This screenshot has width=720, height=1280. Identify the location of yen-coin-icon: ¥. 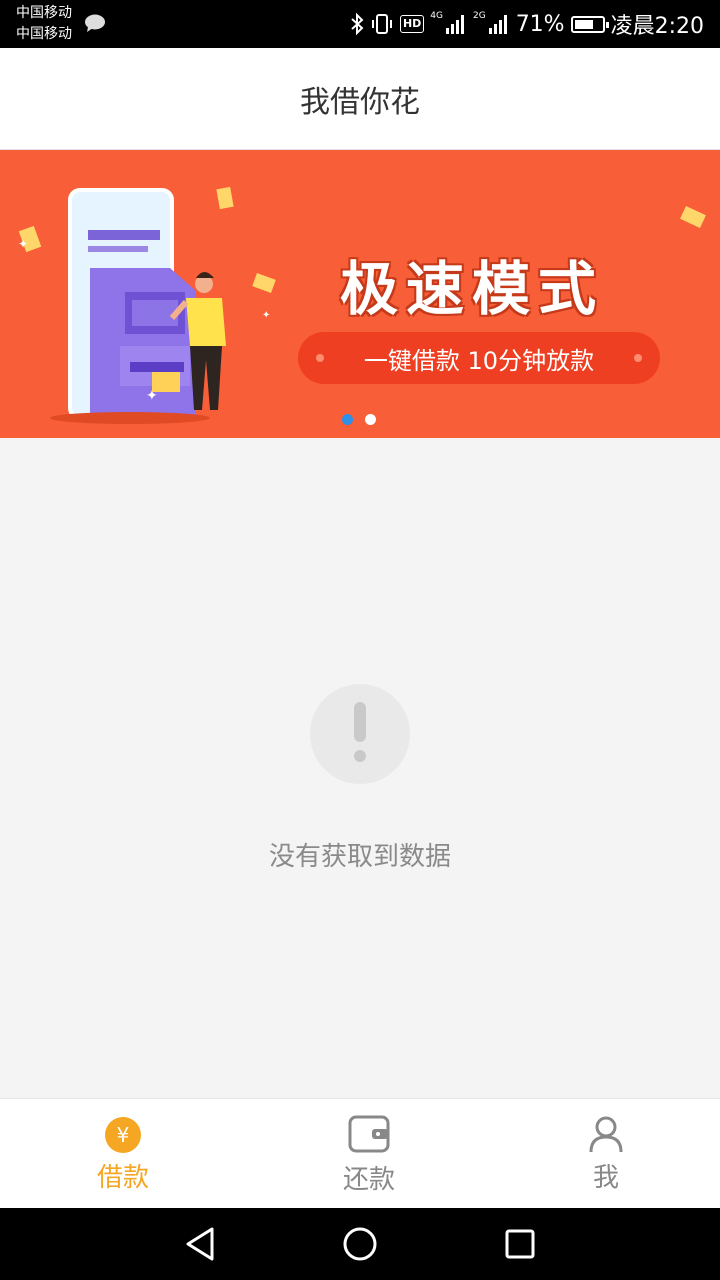
(123, 1135).